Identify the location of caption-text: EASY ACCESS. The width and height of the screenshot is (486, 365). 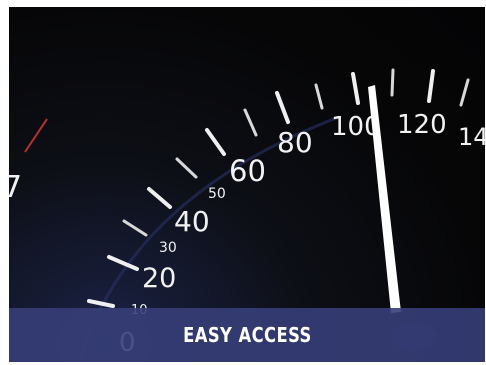
(247, 335).